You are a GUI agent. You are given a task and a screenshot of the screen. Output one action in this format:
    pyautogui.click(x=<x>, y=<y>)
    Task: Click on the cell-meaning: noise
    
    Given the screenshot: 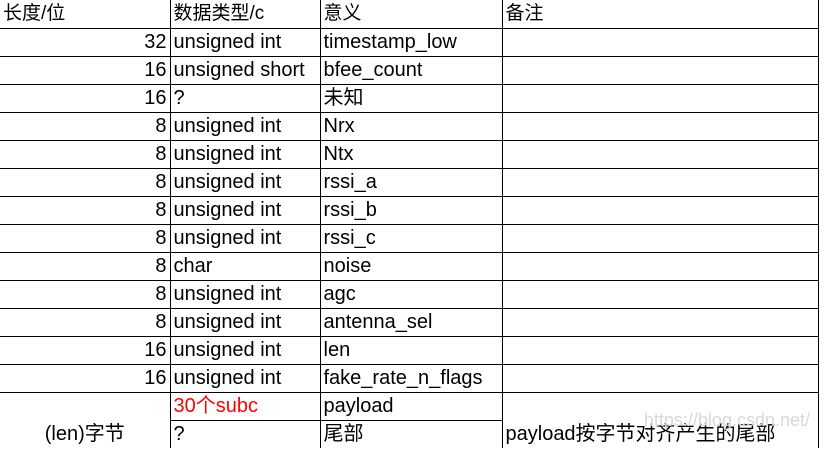 What is the action you would take?
    pyautogui.click(x=411, y=266)
    